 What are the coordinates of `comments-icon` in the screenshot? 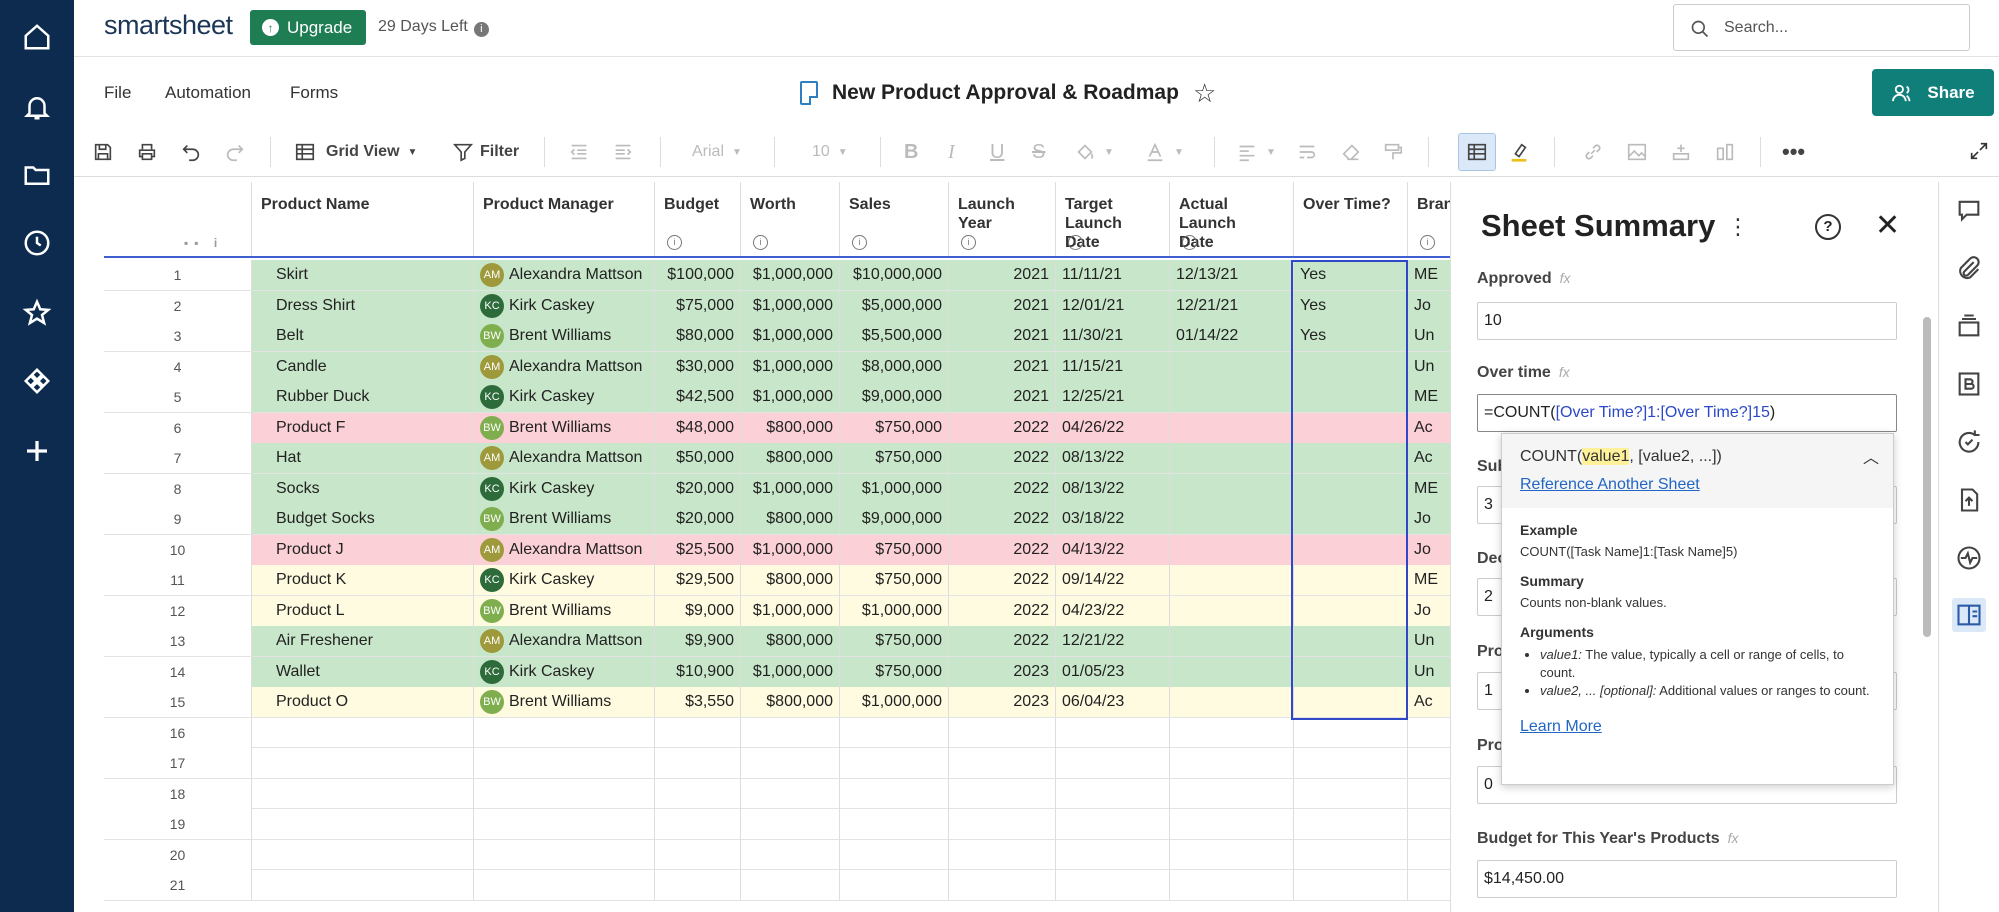 It's located at (1969, 210).